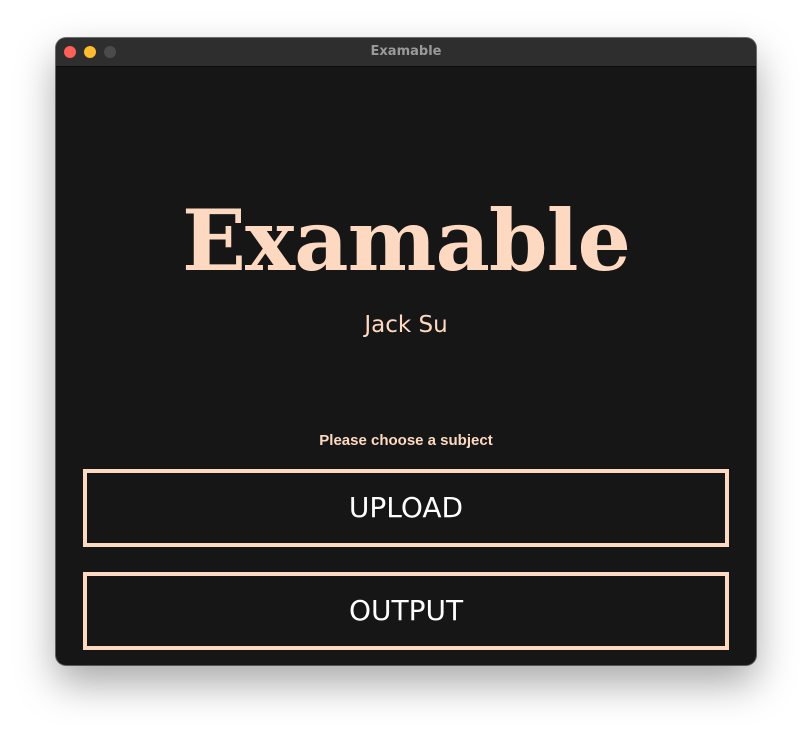  I want to click on app-title: Examable, so click(406, 240).